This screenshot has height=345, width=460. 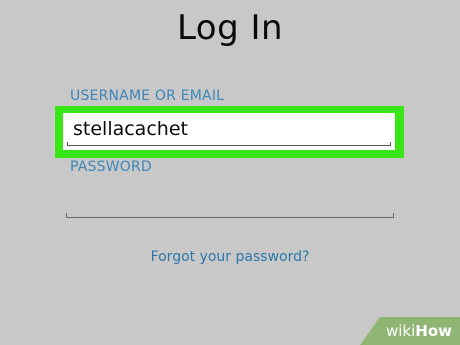 What do you see at coordinates (229, 144) in the screenshot?
I see `username-underline` at bounding box center [229, 144].